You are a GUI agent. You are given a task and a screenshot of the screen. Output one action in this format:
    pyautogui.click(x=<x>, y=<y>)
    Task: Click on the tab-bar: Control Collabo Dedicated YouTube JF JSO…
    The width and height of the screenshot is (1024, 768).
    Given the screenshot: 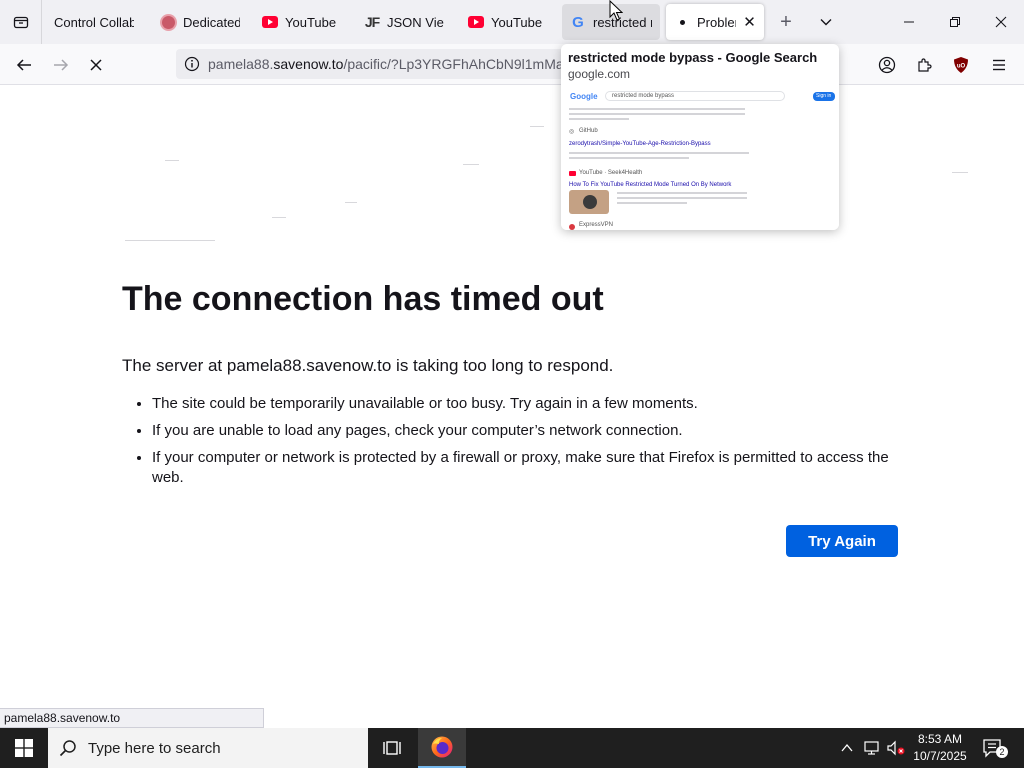 What is the action you would take?
    pyautogui.click(x=512, y=22)
    